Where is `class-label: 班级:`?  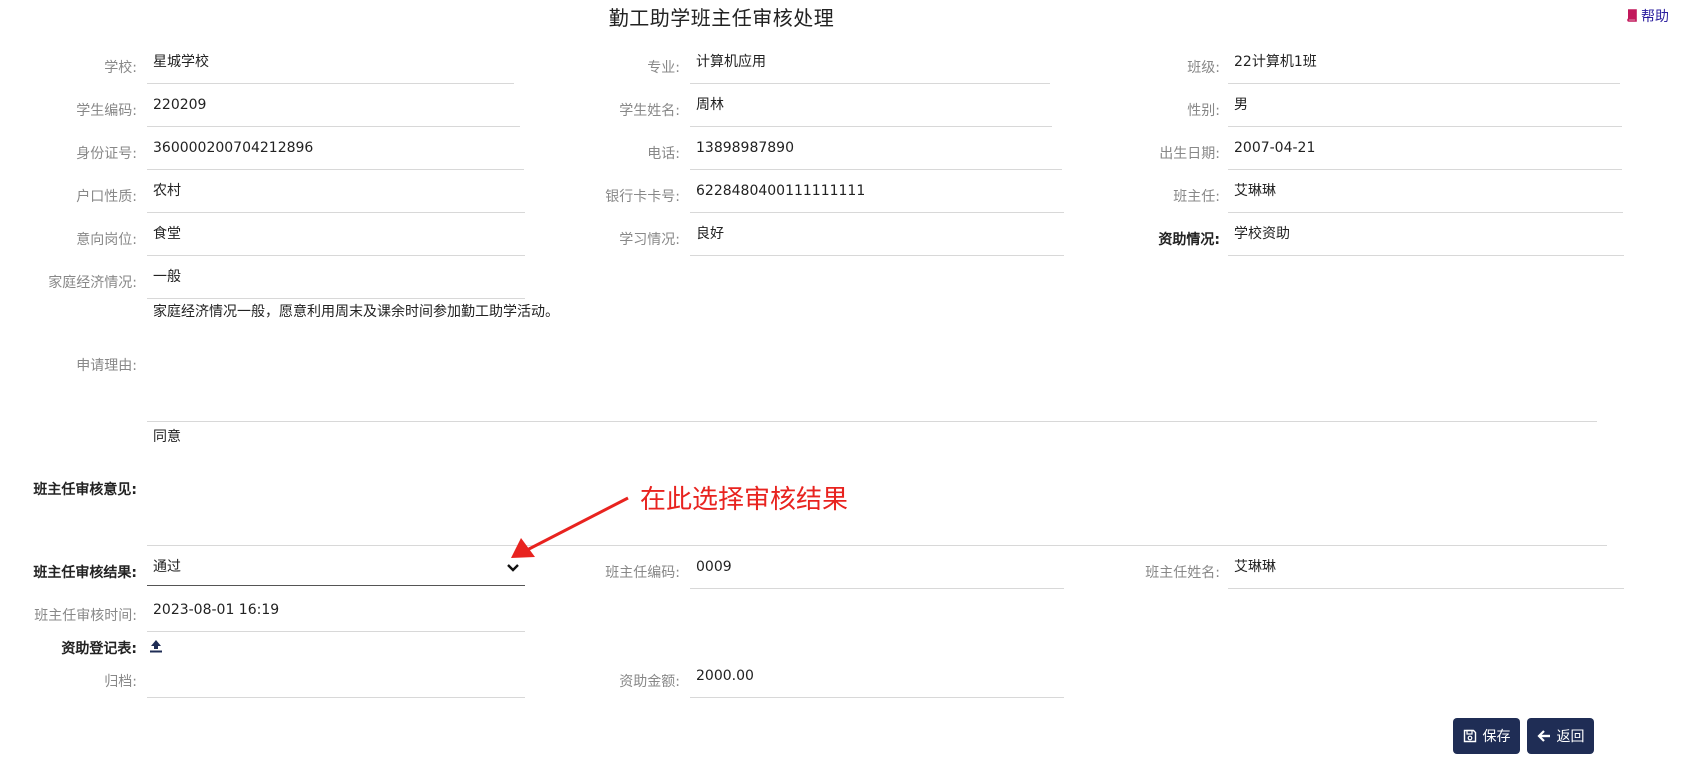 class-label: 班级: is located at coordinates (1203, 68).